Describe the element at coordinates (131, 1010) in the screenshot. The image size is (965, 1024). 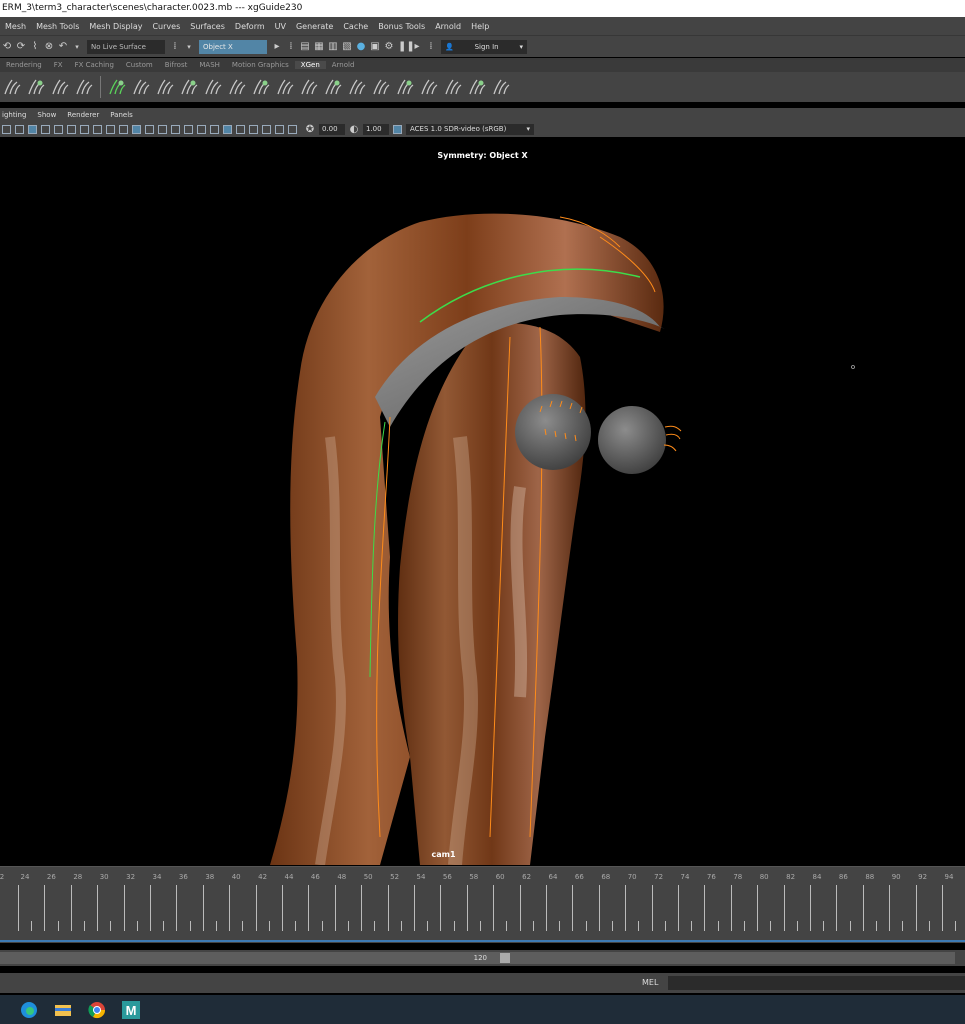
I see `maya-icon: M` at that location.